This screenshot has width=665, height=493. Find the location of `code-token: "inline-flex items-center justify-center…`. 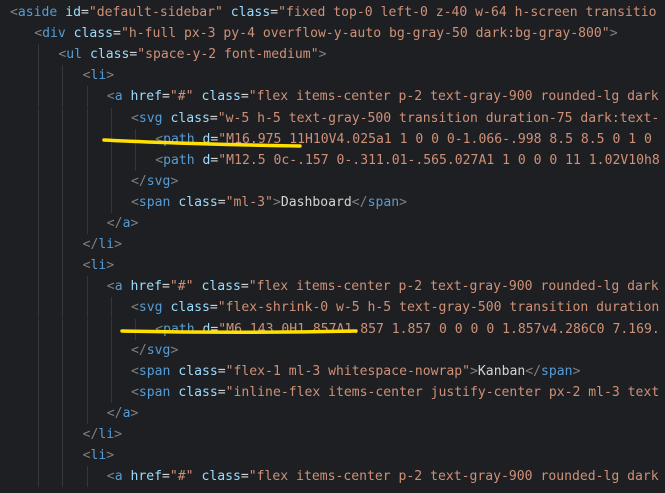

code-token: "inline-flex items-center justify-center… is located at coordinates (442, 392).